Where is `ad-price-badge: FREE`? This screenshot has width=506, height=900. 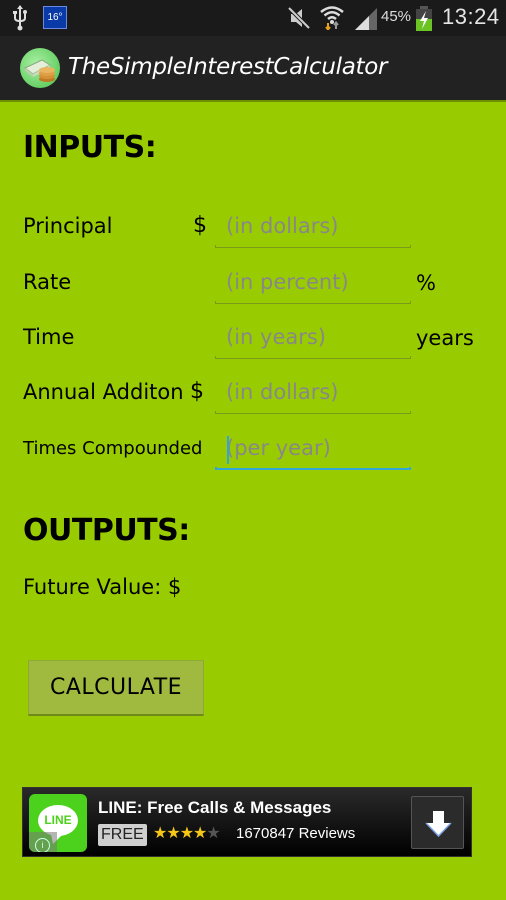 ad-price-badge: FREE is located at coordinates (122, 835).